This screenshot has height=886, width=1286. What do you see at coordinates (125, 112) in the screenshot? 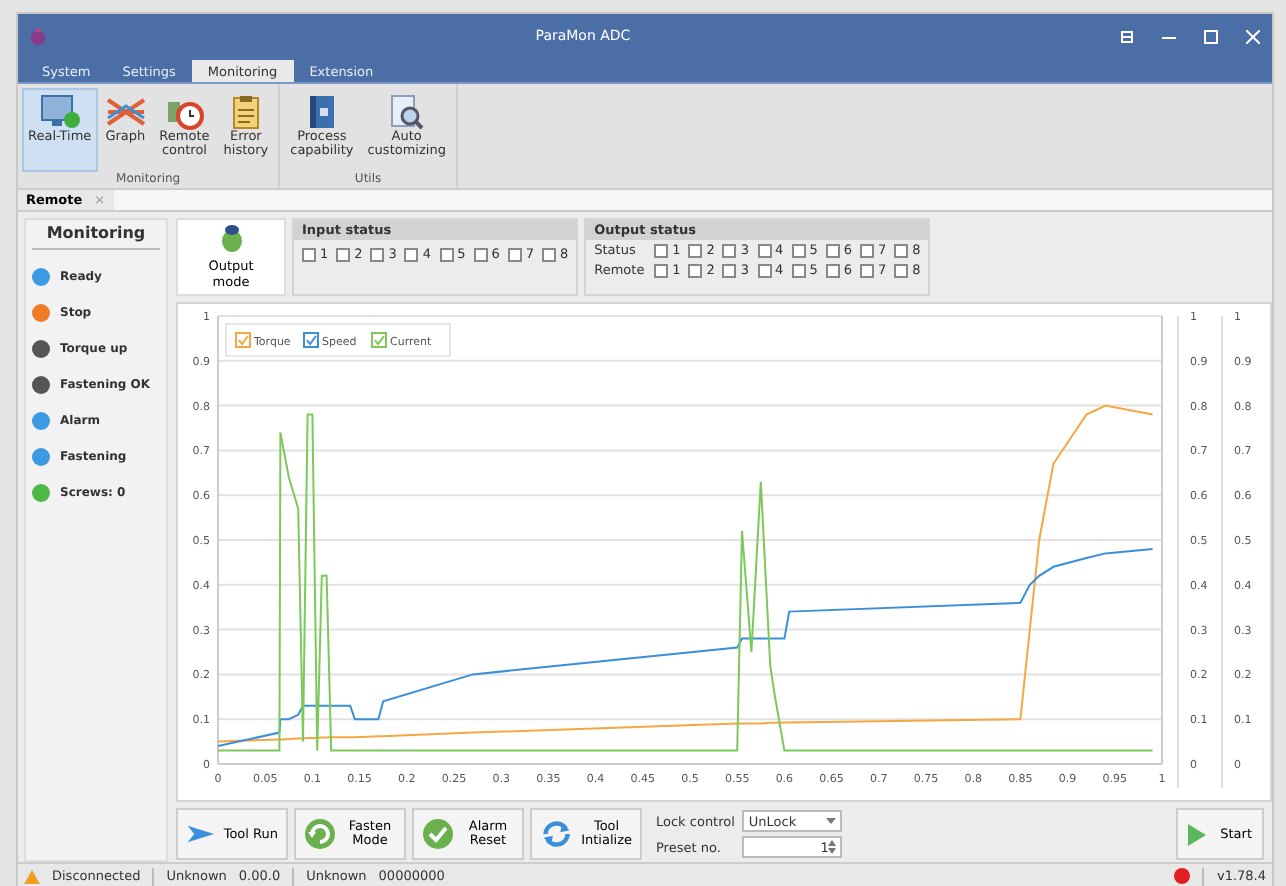
I see `crossed-lines-icon` at bounding box center [125, 112].